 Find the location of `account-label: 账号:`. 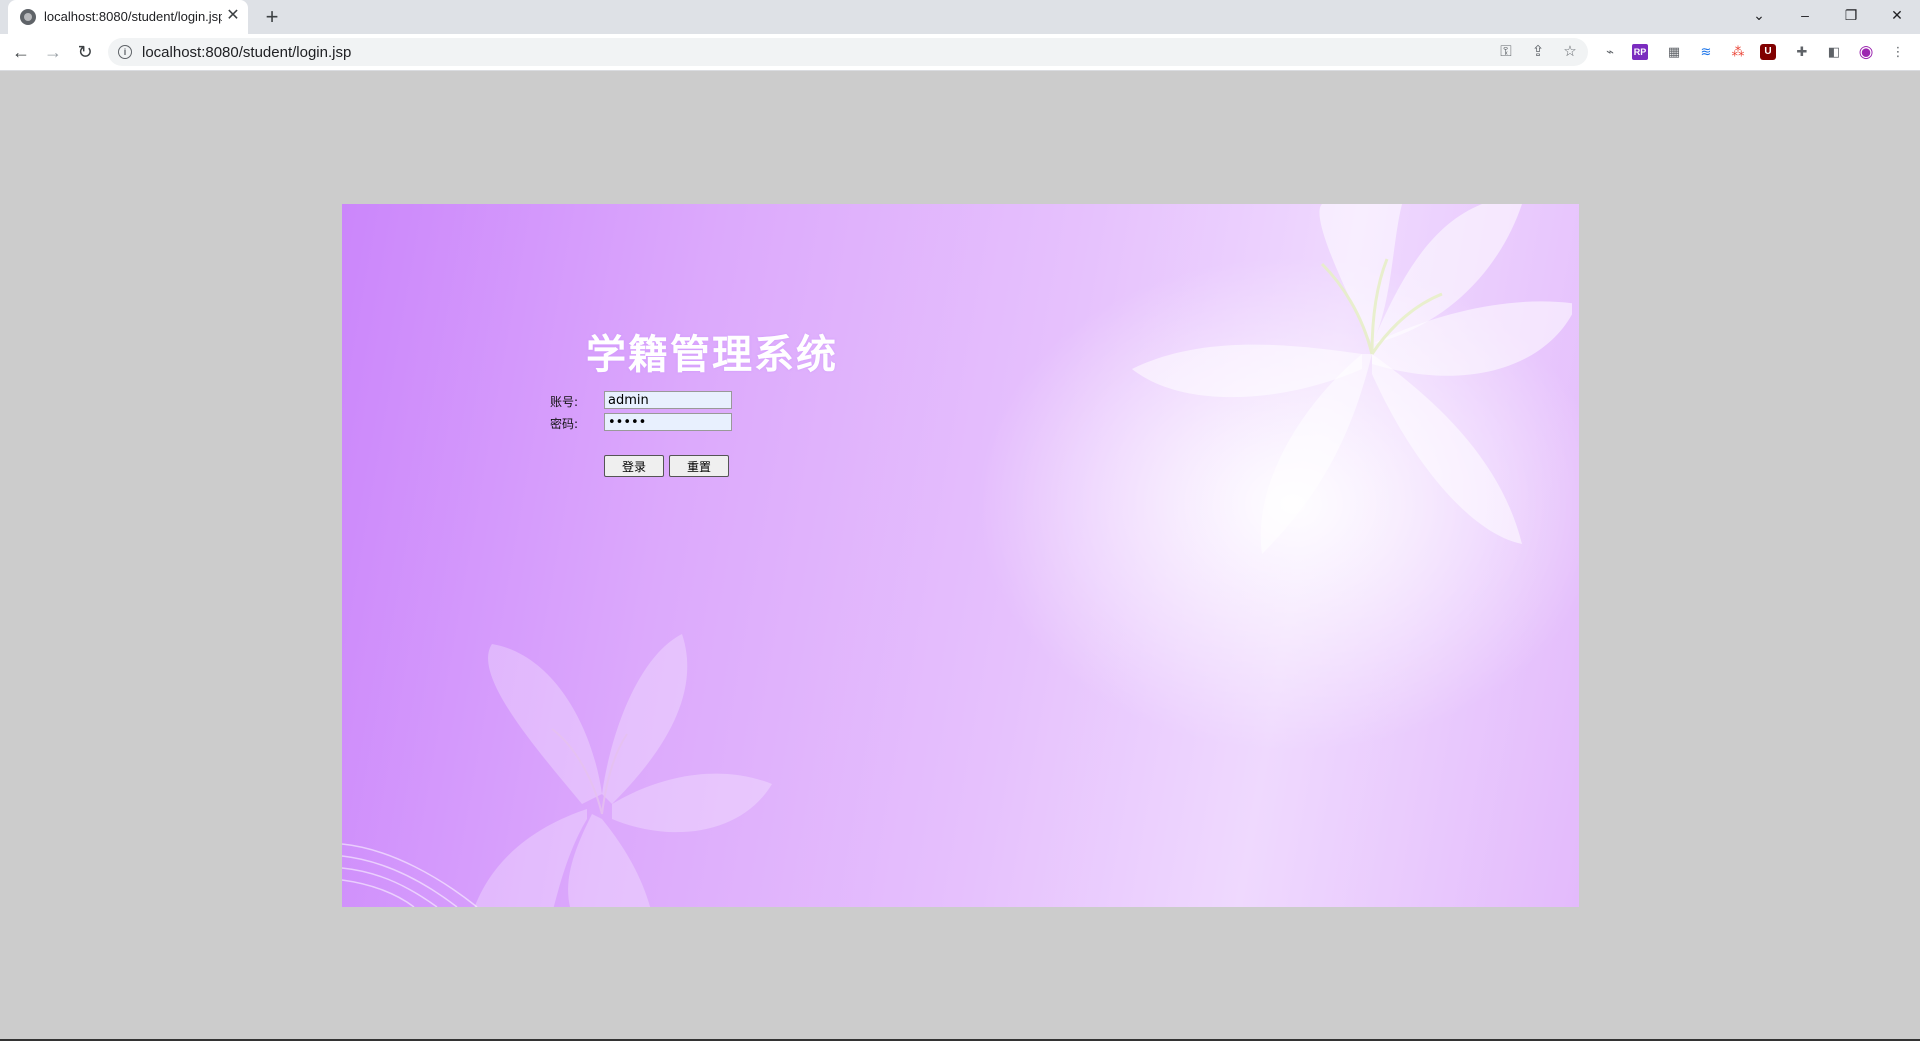

account-label: 账号: is located at coordinates (564, 402).